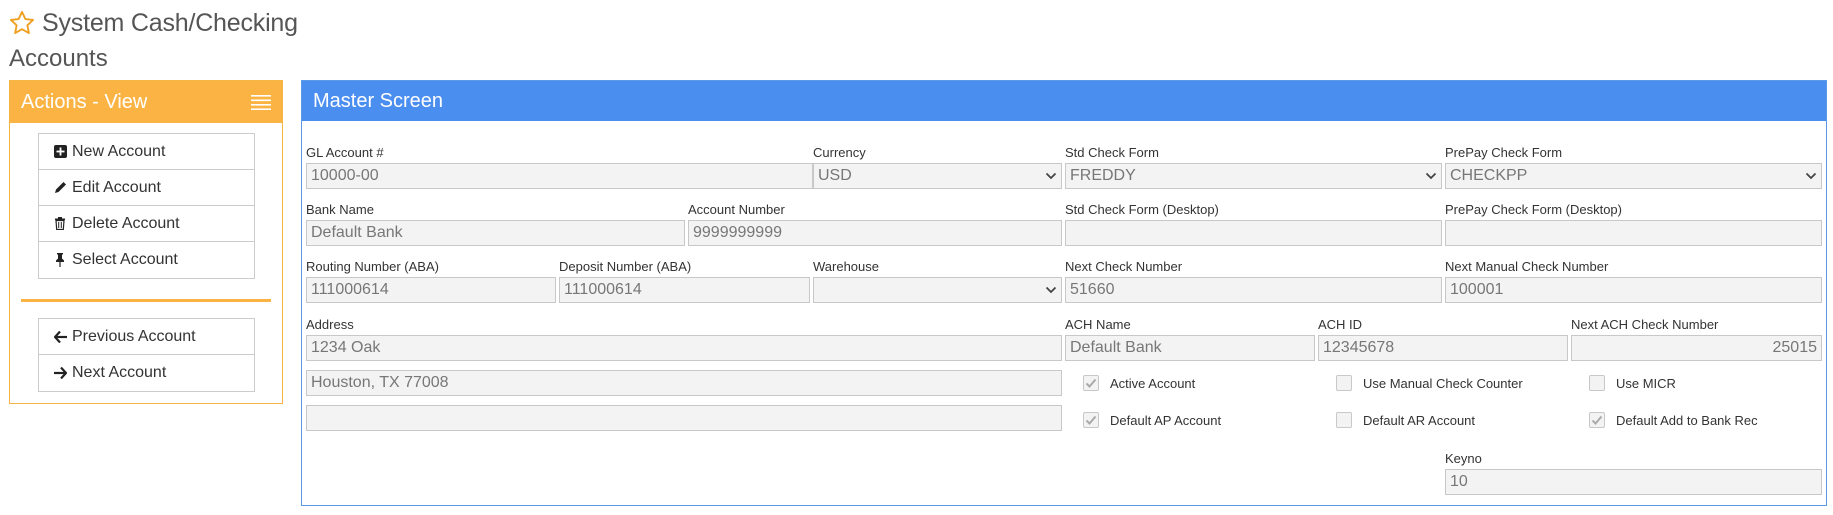 Image resolution: width=1833 pixels, height=515 pixels. I want to click on bank-name-field: Default Bank, so click(495, 233).